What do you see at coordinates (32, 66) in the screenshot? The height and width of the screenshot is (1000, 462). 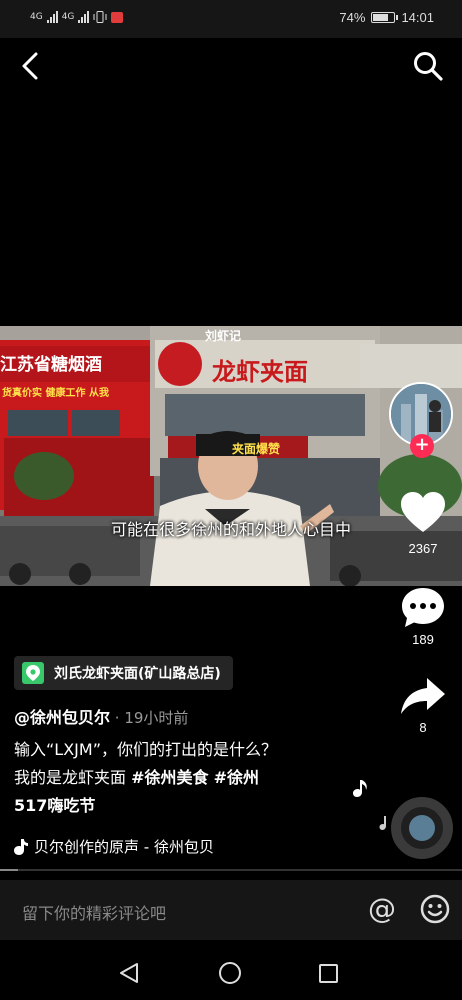 I see `back-arrow-icon` at bounding box center [32, 66].